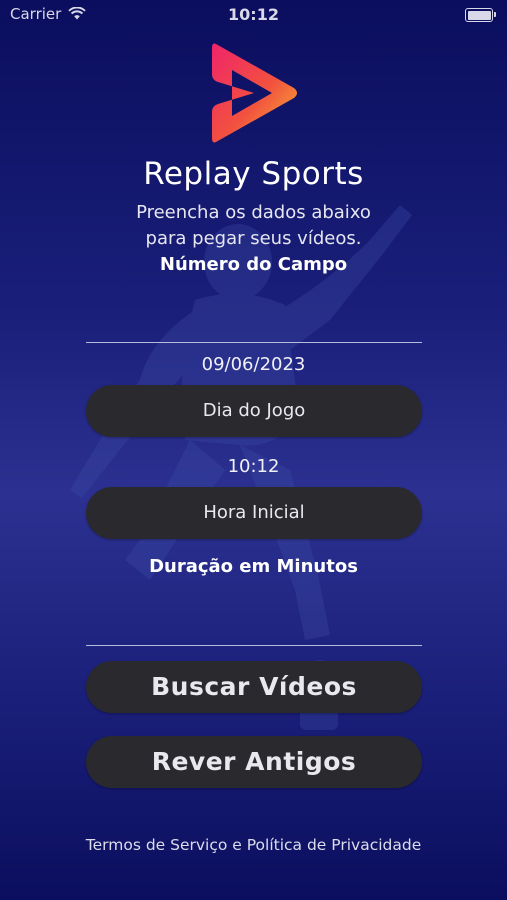  I want to click on view-old-button: Rever Antigos, so click(254, 762).